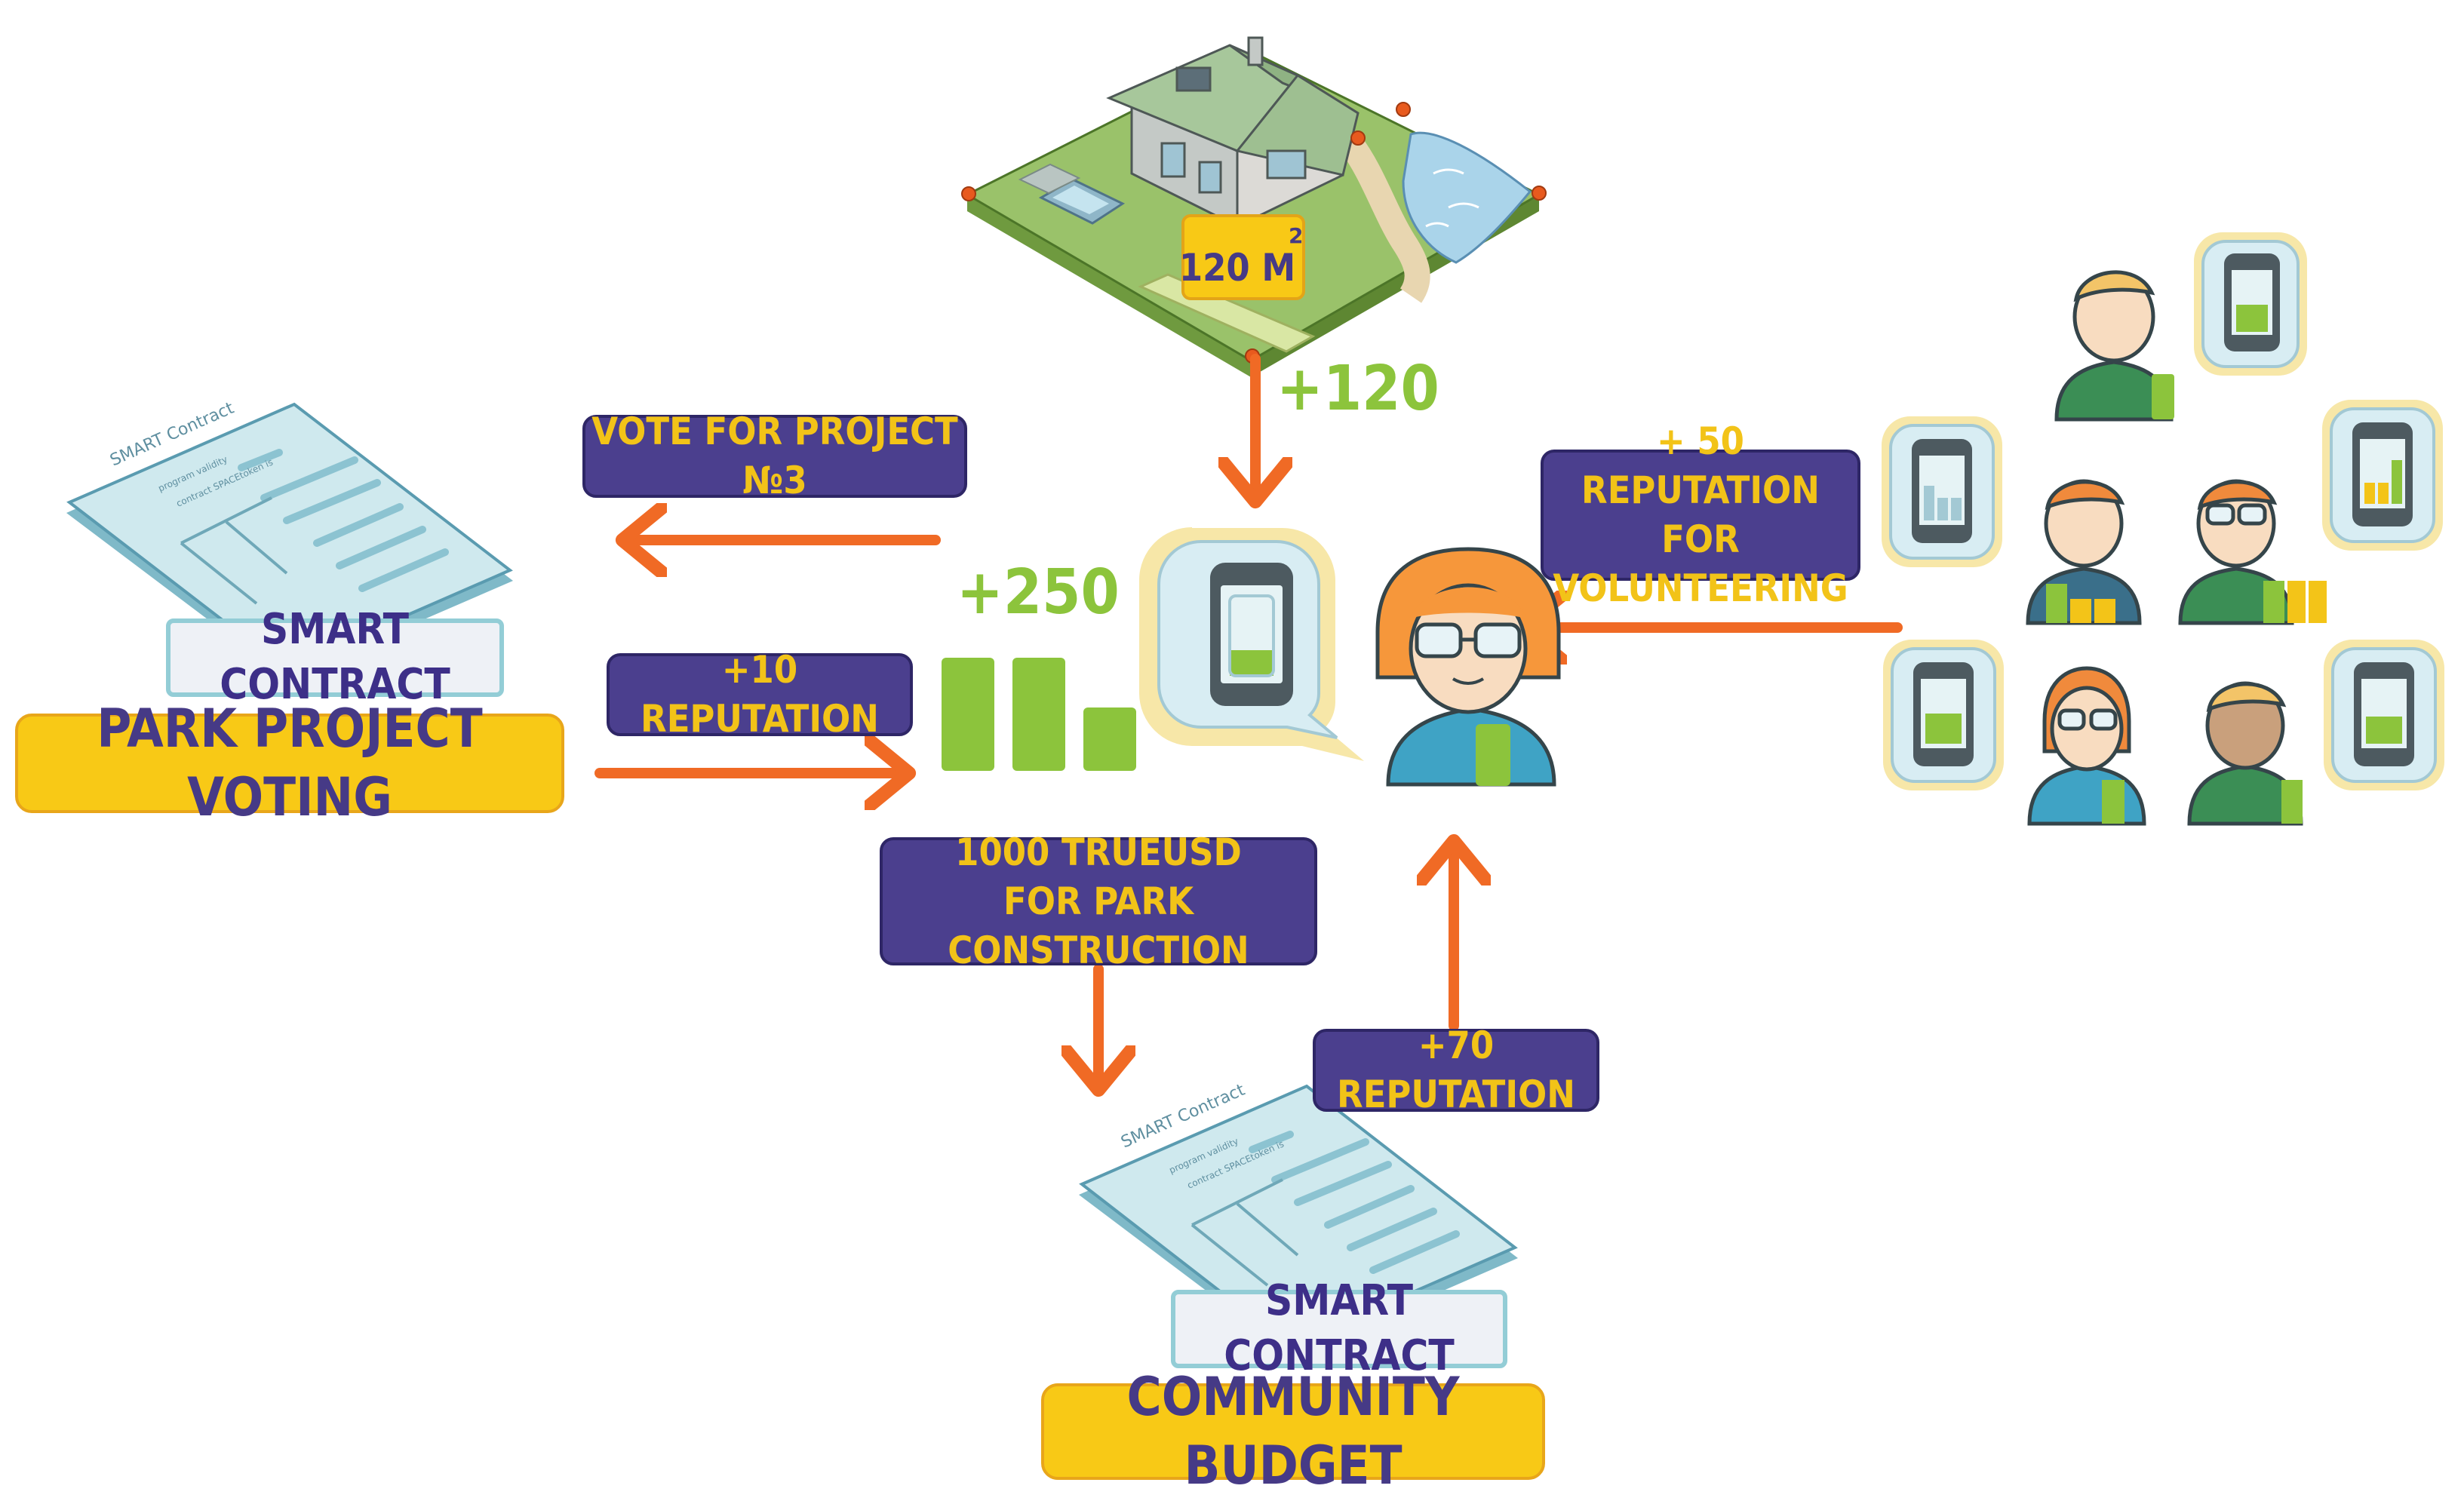 This screenshot has width=2464, height=1504. What do you see at coordinates (2163, 529) in the screenshot?
I see `community-group` at bounding box center [2163, 529].